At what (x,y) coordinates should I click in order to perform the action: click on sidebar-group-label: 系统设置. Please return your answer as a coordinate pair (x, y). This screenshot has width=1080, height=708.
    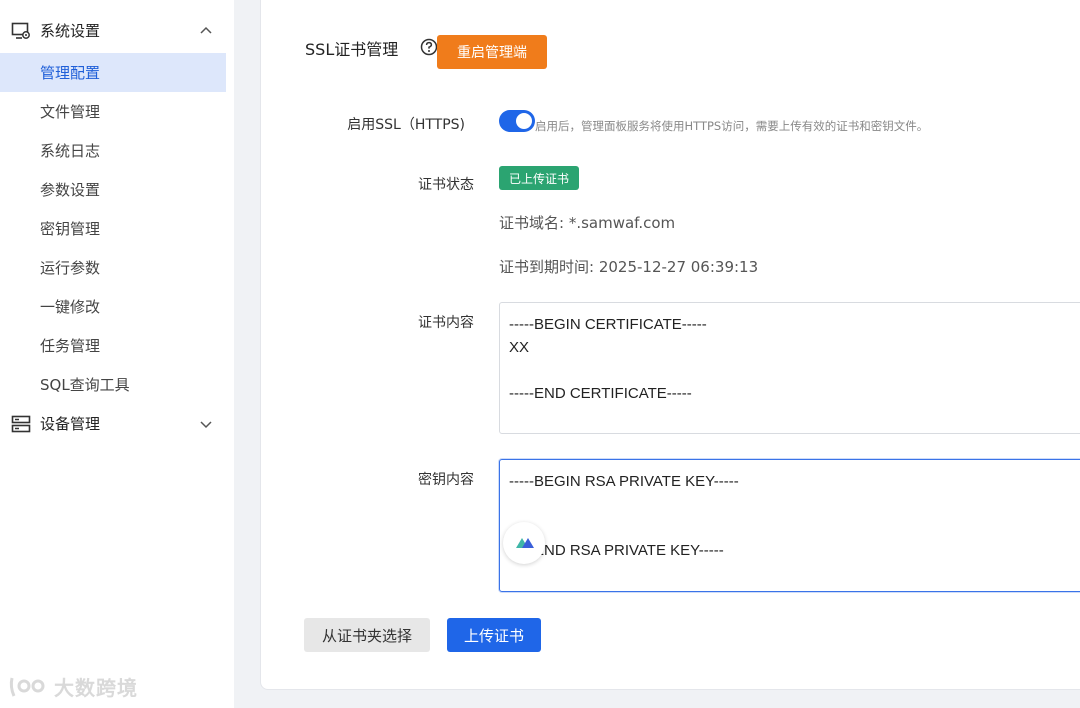
    Looking at the image, I should click on (70, 30).